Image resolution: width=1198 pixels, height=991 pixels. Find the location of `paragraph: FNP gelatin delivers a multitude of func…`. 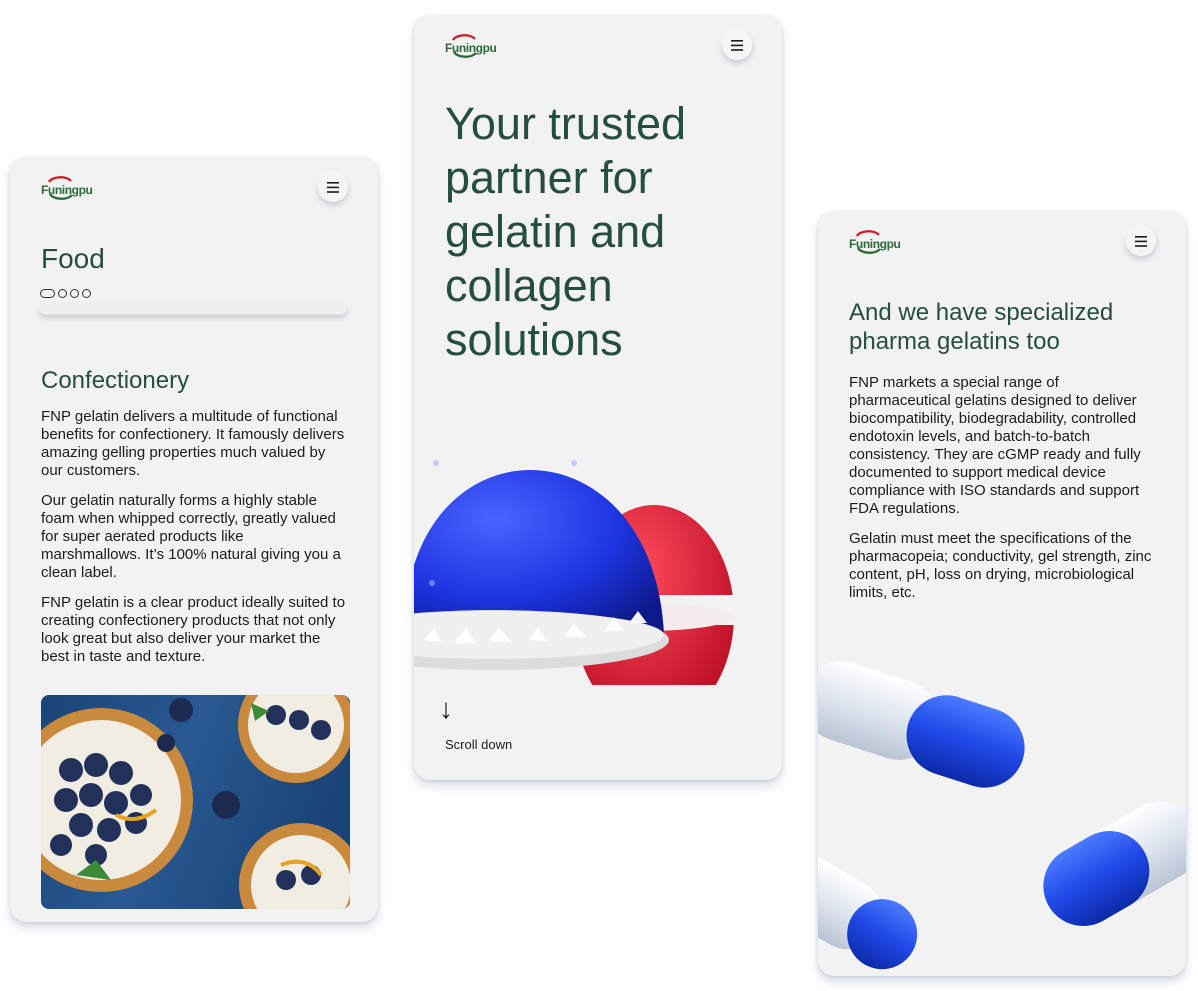

paragraph: FNP gelatin delivers a multitude of func… is located at coordinates (193, 443).